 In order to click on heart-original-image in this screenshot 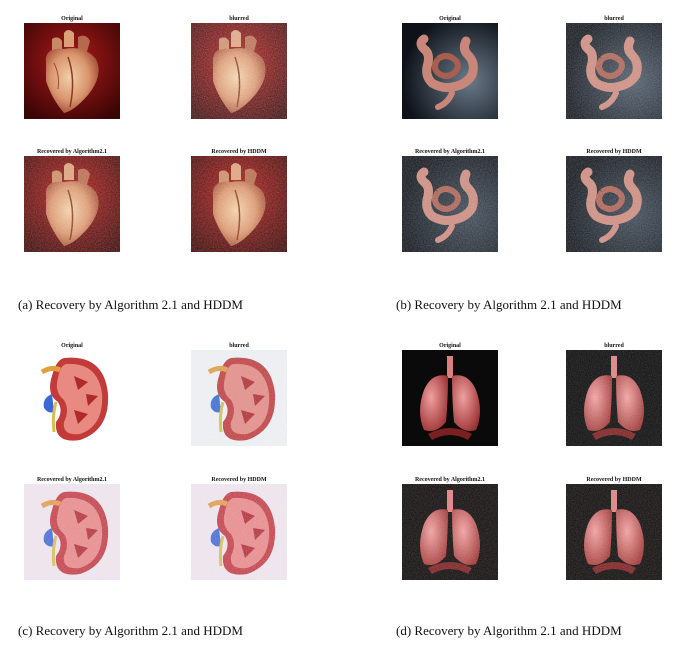, I will do `click(72, 71)`.